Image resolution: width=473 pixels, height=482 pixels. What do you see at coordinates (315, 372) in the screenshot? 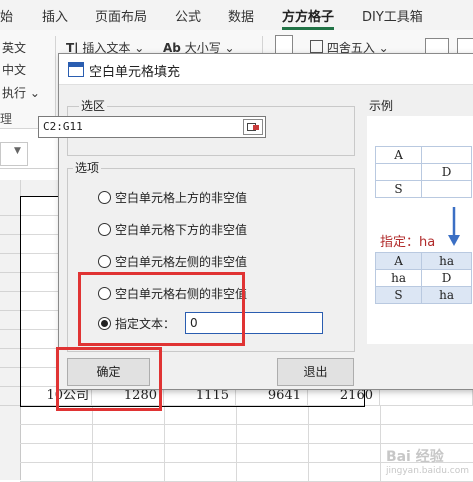
I see `exit-button: 退出` at bounding box center [315, 372].